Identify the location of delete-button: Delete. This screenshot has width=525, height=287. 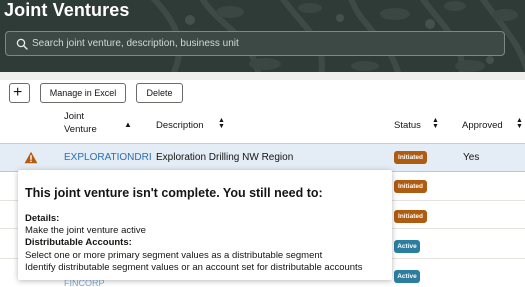
(159, 93).